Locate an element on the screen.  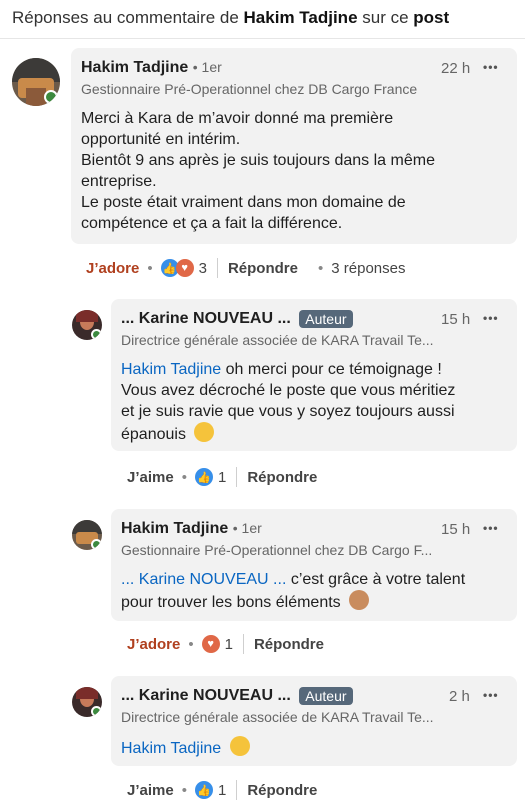
comment-line: compétence et ça a fait la différence. is located at coordinates (212, 223).